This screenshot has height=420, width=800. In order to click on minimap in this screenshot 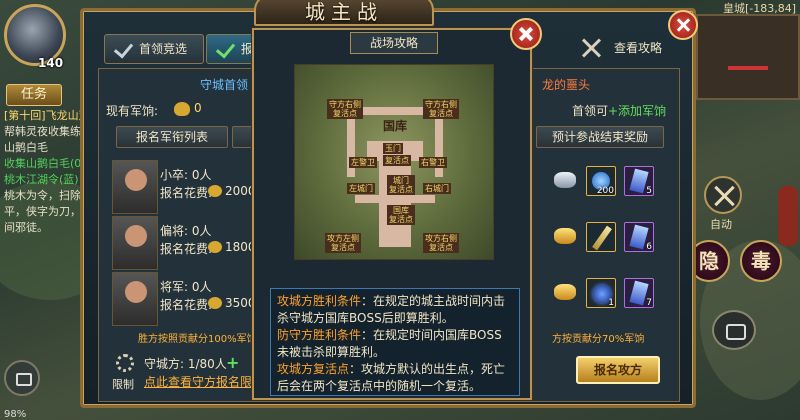, I will do `click(748, 57)`.